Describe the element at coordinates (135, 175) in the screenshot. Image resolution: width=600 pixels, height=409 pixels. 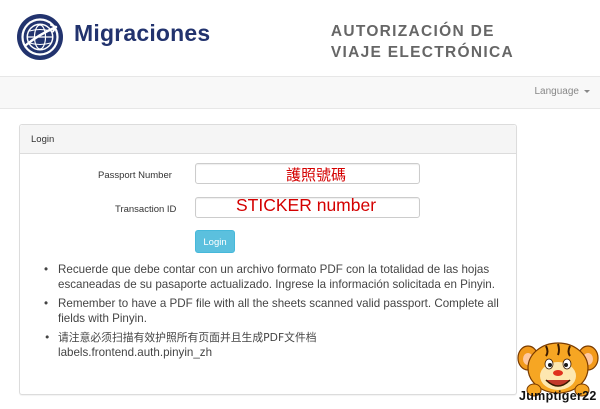
I see `passport-number-label: Passport Number` at that location.